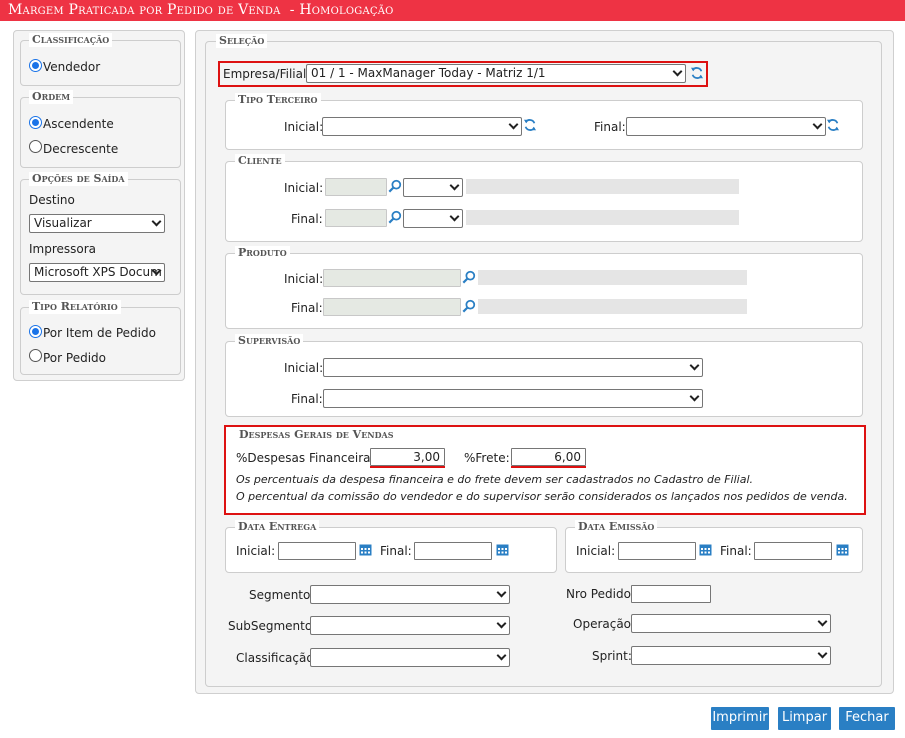 This screenshot has height=738, width=905. Describe the element at coordinates (804, 718) in the screenshot. I see `limpar-button: Limpar` at that location.